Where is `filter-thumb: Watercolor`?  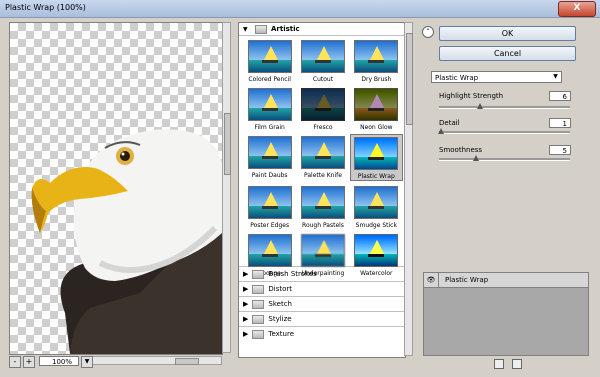 filter-thumb: Watercolor is located at coordinates (376, 254).